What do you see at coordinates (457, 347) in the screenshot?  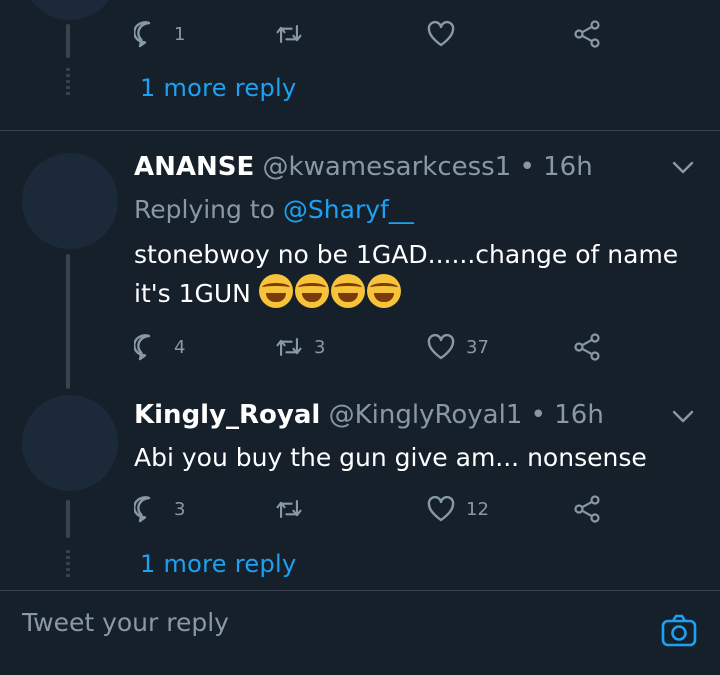 I see `like-button: 37` at bounding box center [457, 347].